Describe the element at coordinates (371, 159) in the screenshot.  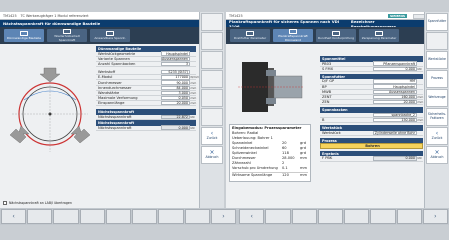
I see `result-row: F PBK 0.000 kN` at that location.